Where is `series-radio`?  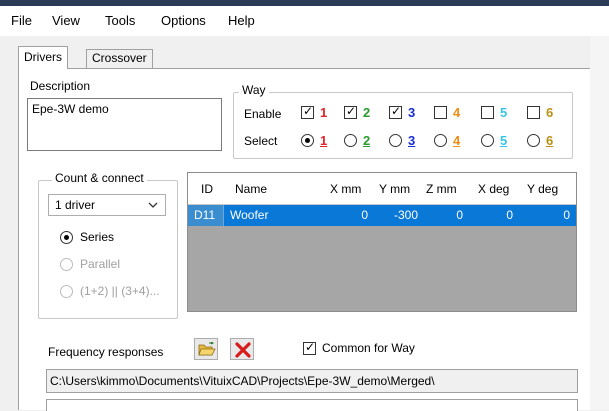 series-radio is located at coordinates (66, 237).